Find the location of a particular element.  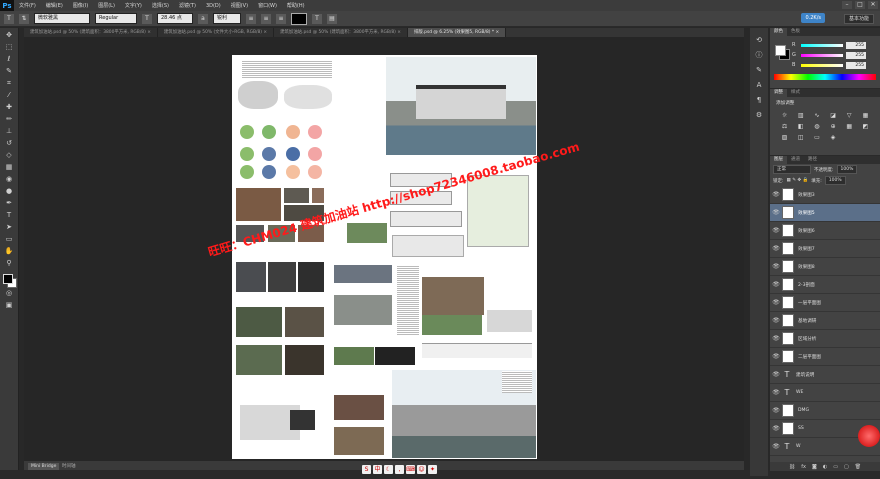

gradient-map-icon: ▭ is located at coordinates (816, 138).